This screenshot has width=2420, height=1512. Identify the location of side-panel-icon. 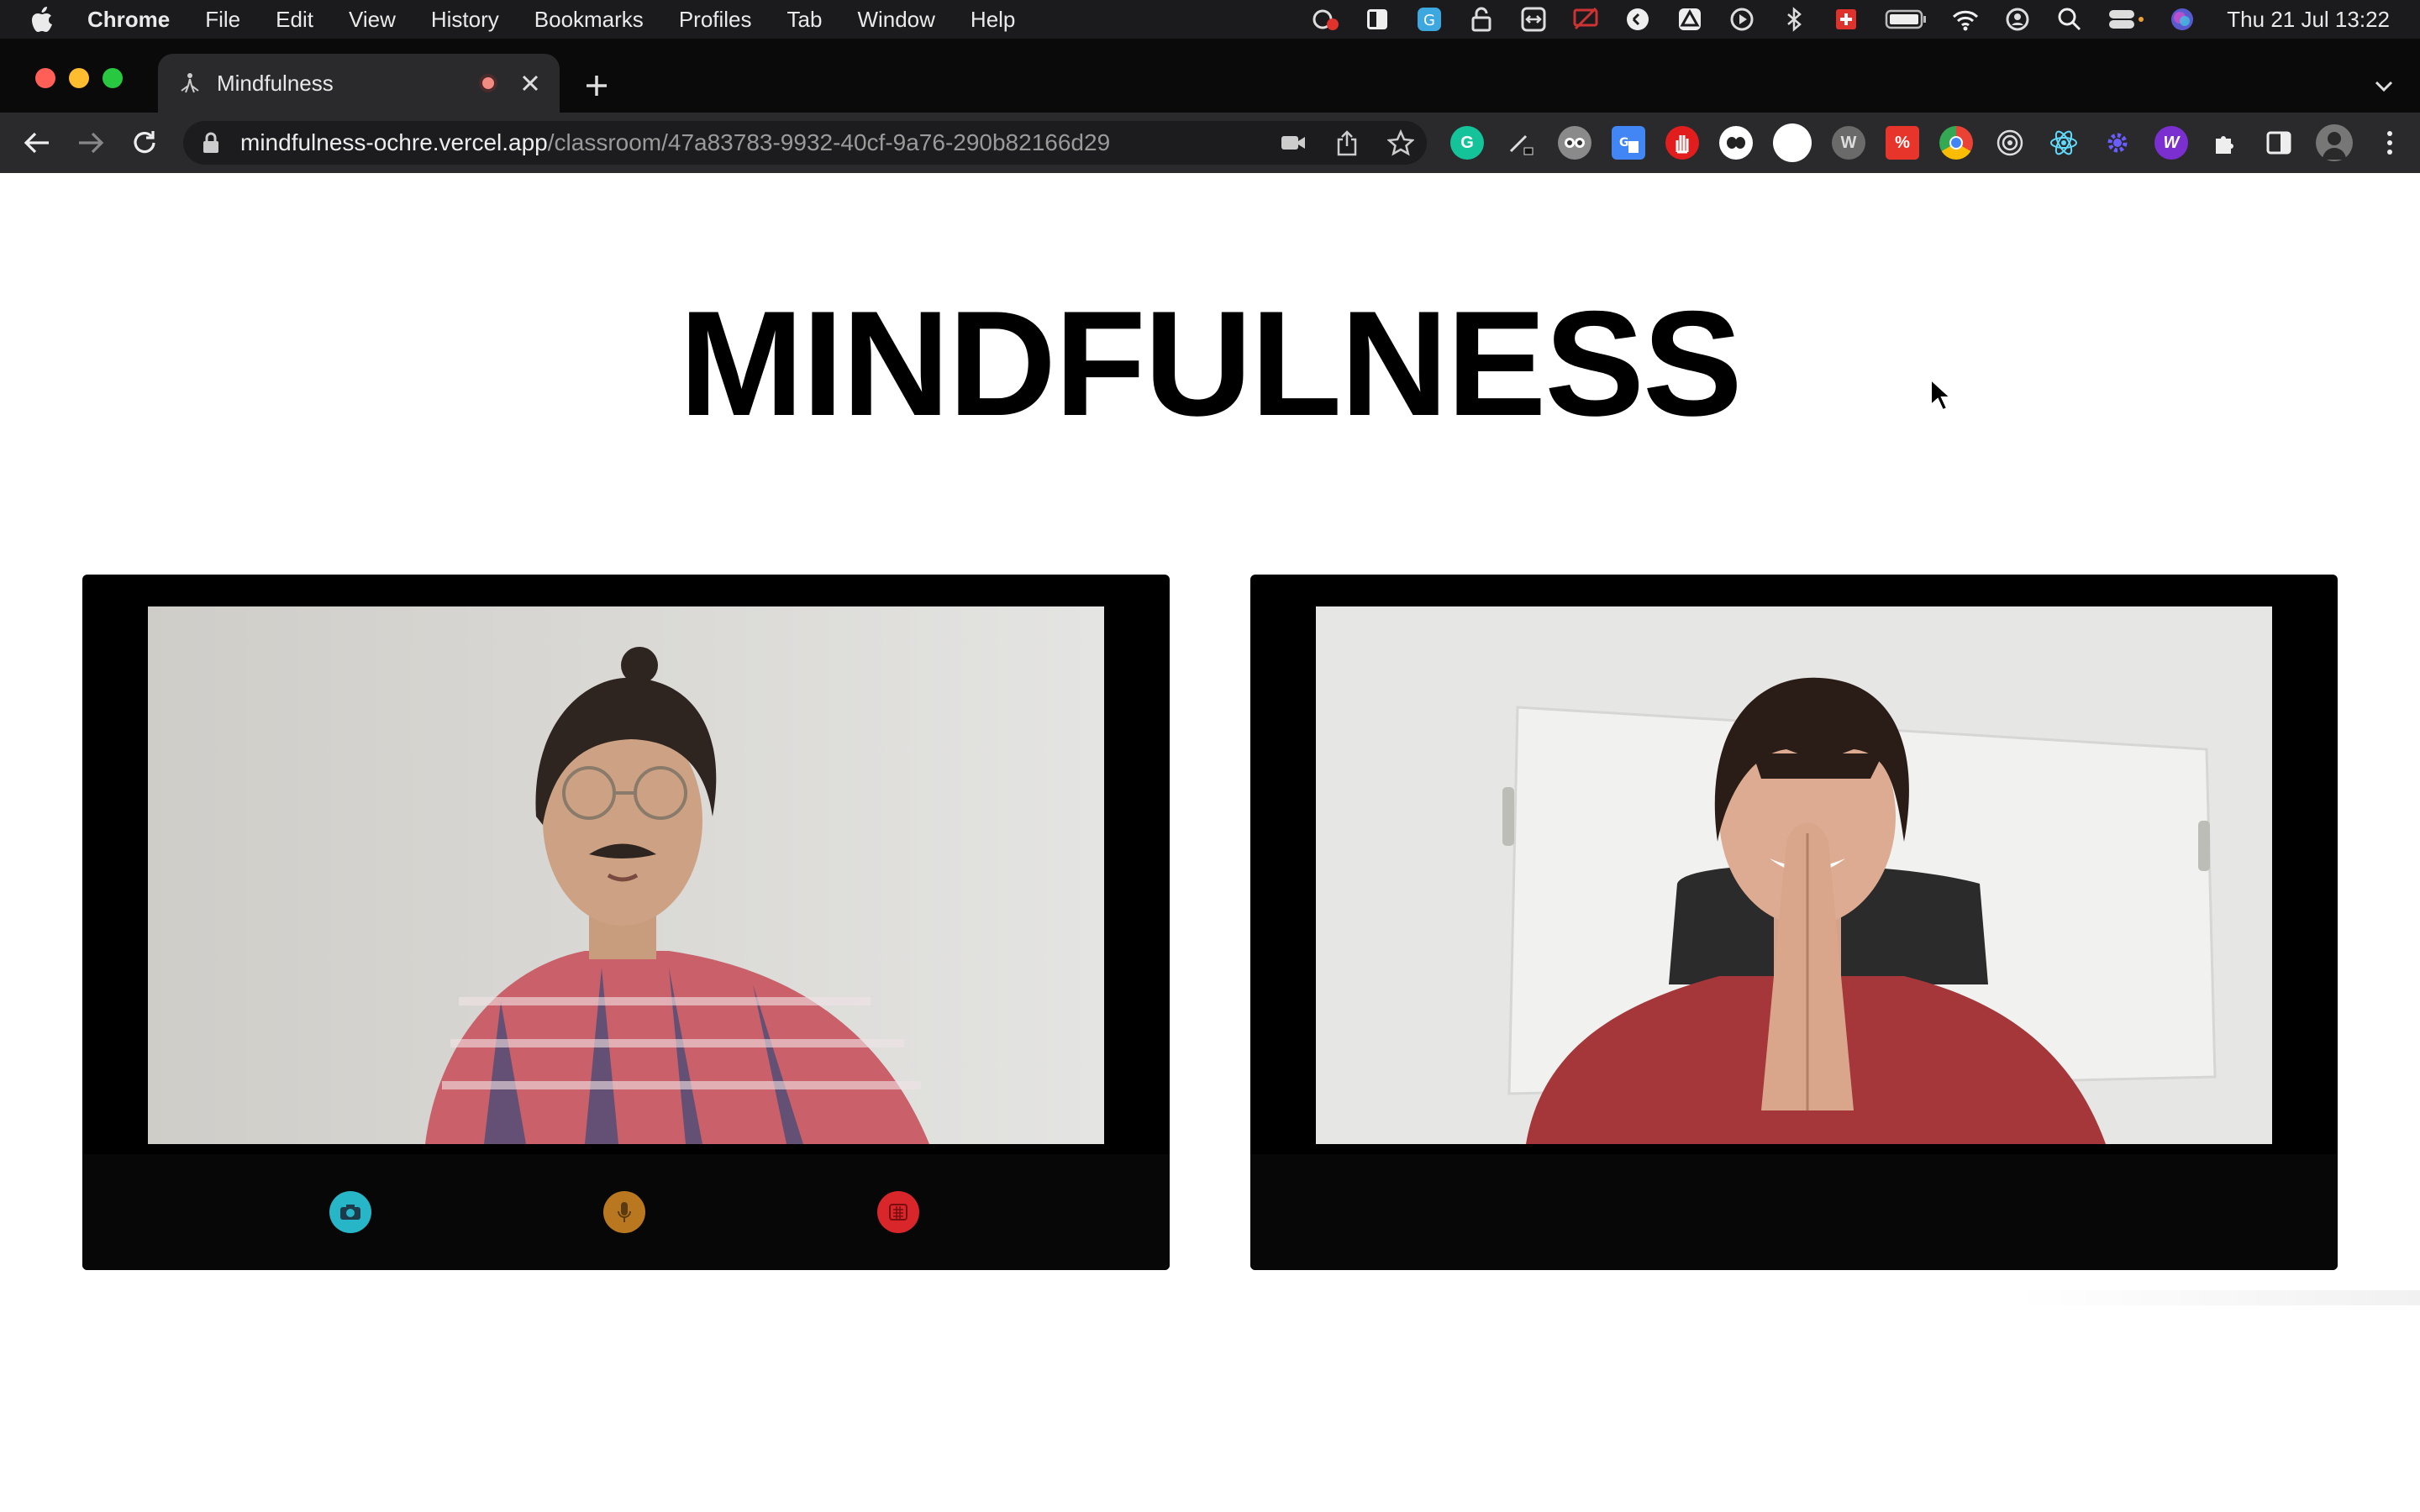
(2279, 143).